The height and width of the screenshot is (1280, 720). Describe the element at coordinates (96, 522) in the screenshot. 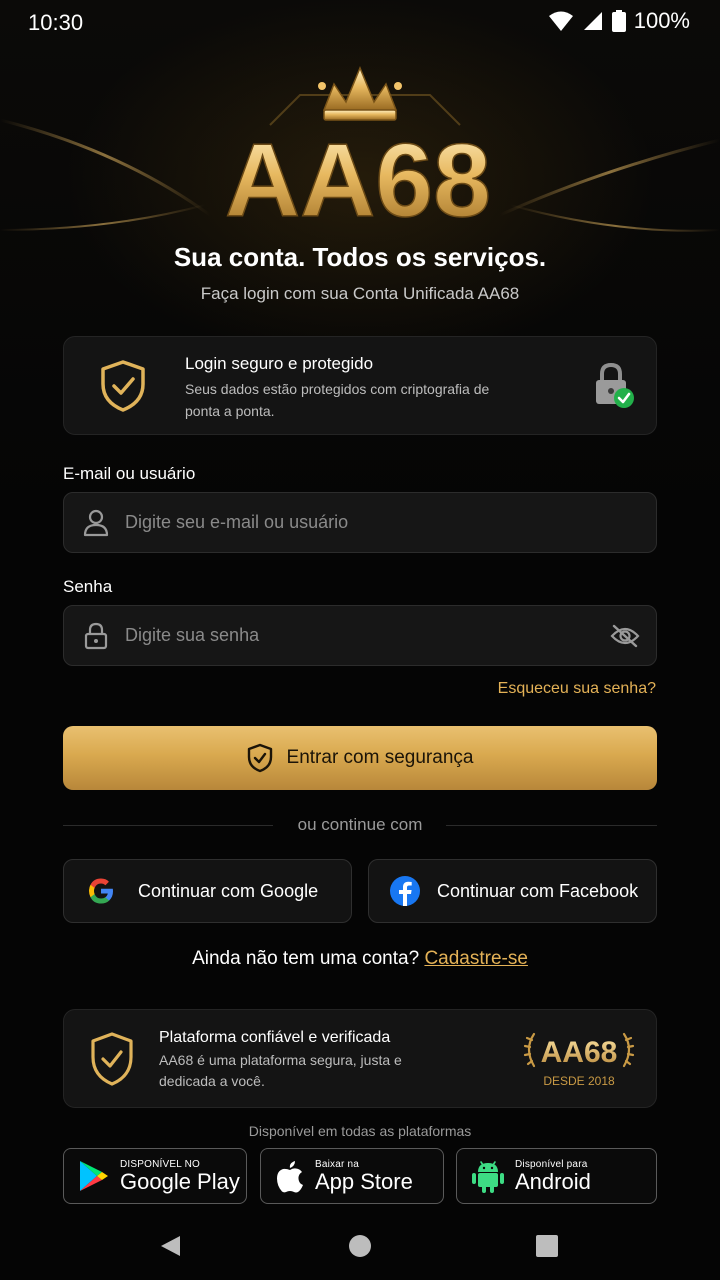

I see `user-icon` at that location.